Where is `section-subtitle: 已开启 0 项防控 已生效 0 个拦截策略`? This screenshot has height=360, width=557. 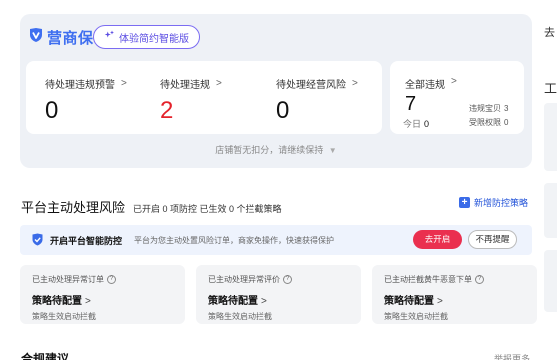
section-subtitle: 已开启 0 项防控 已生效 0 个拦截策略 is located at coordinates (207, 209).